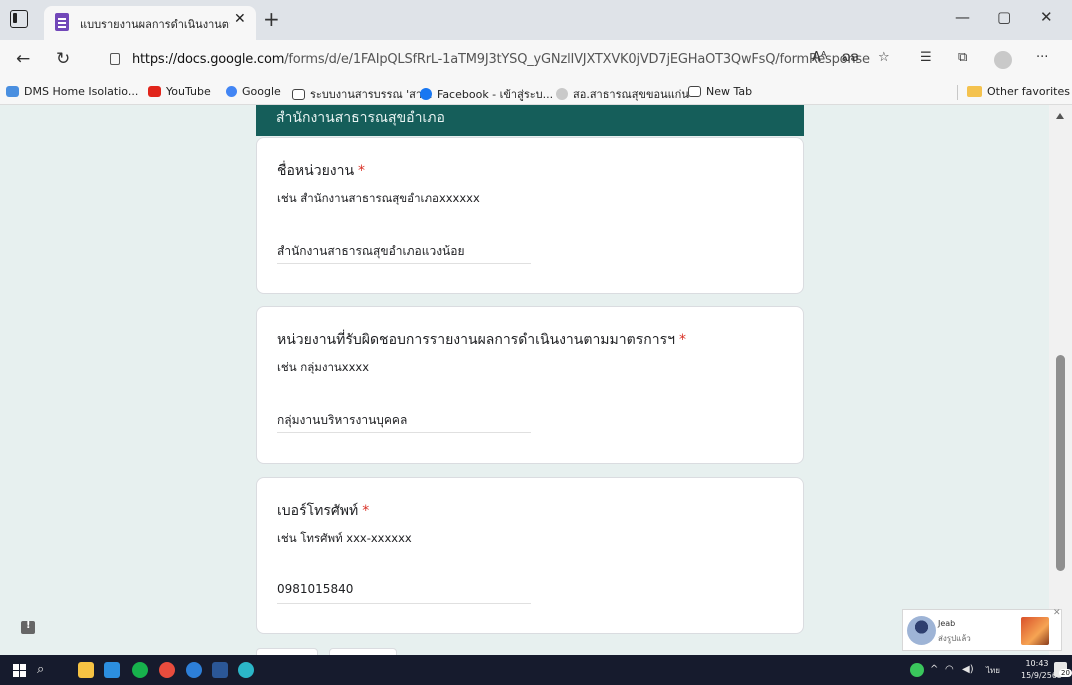  What do you see at coordinates (1004, 17) in the screenshot?
I see `maximize-button: ▢` at bounding box center [1004, 17].